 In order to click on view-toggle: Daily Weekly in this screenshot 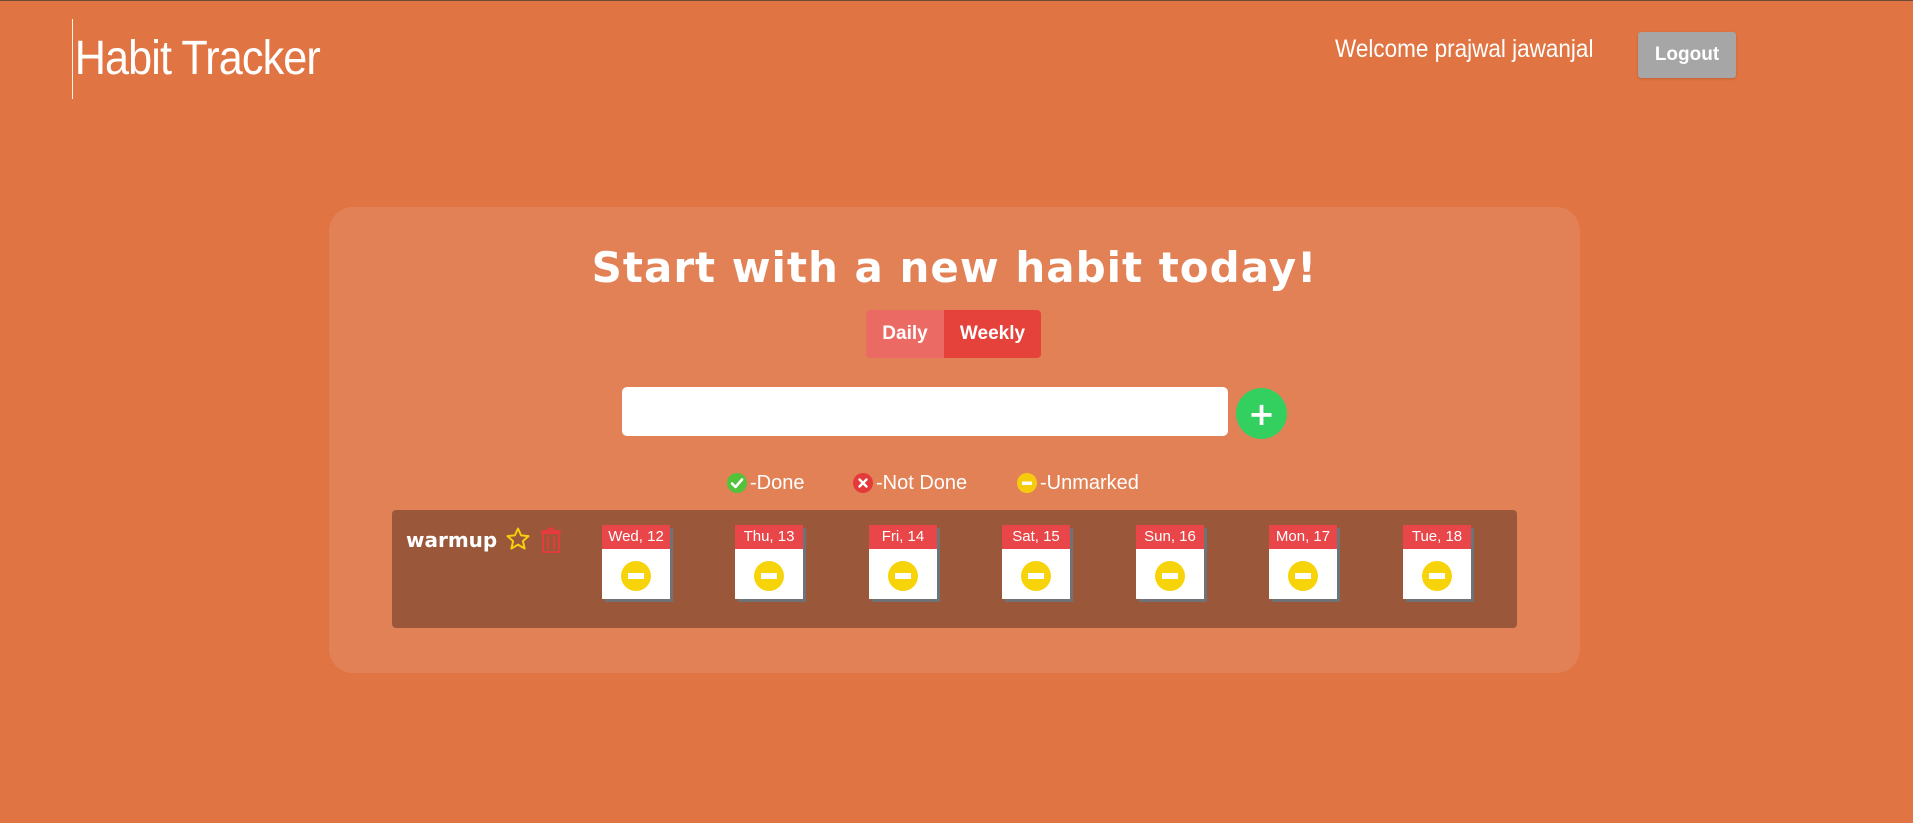, I will do `click(953, 334)`.